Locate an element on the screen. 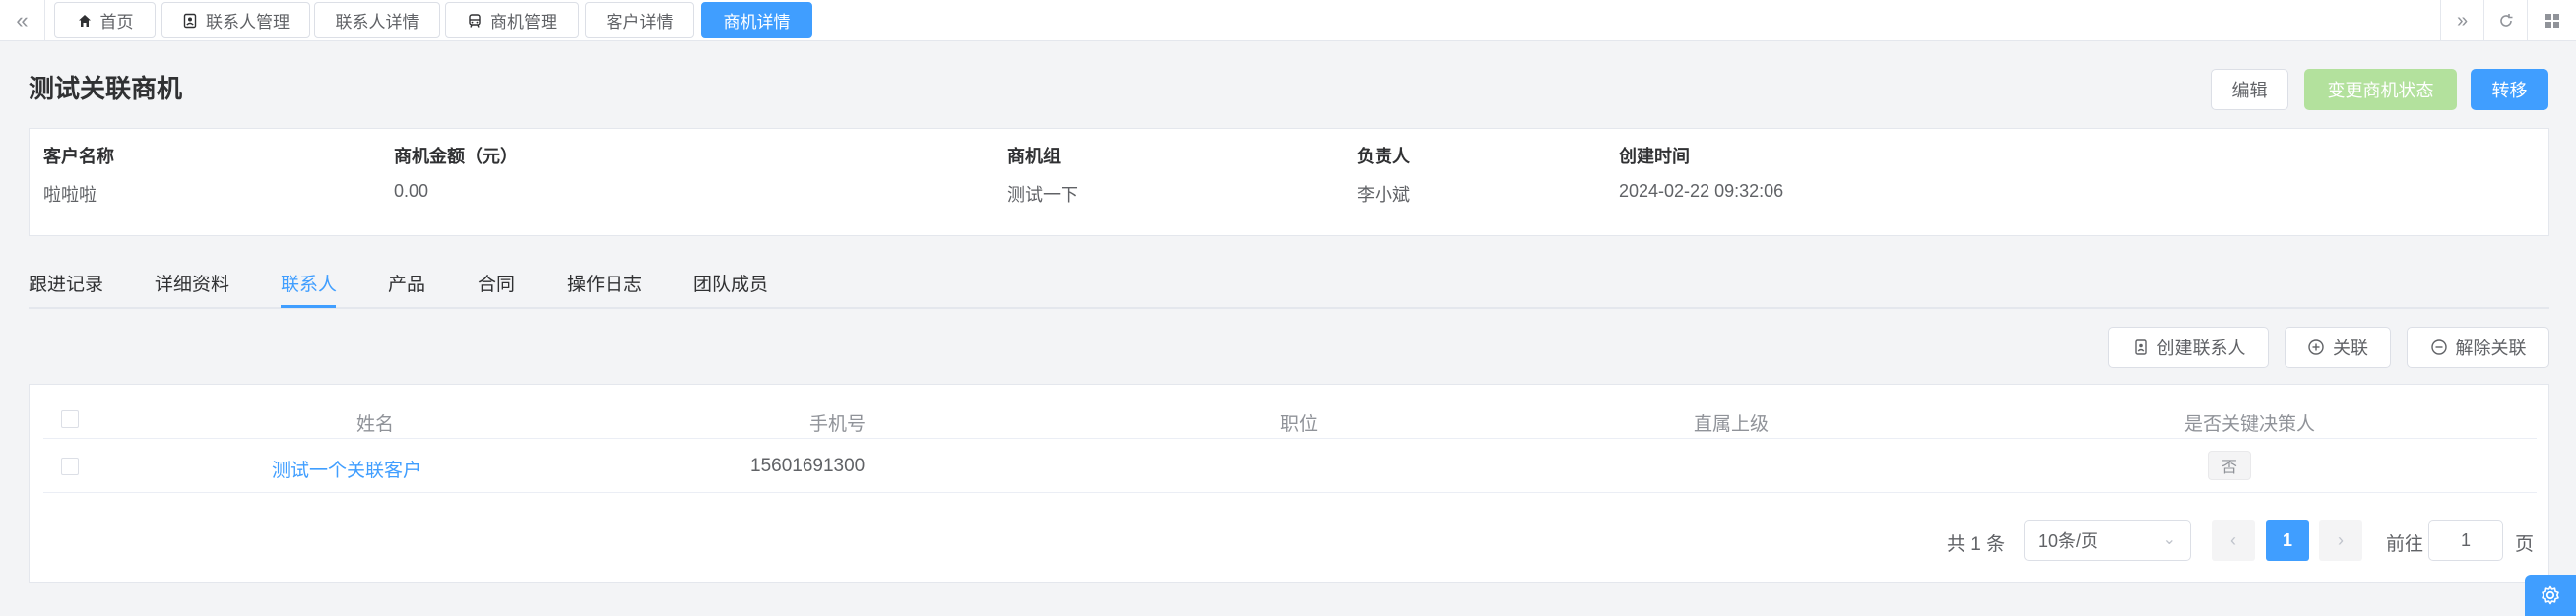 The width and height of the screenshot is (2576, 616). active-tab-indicator is located at coordinates (308, 306).